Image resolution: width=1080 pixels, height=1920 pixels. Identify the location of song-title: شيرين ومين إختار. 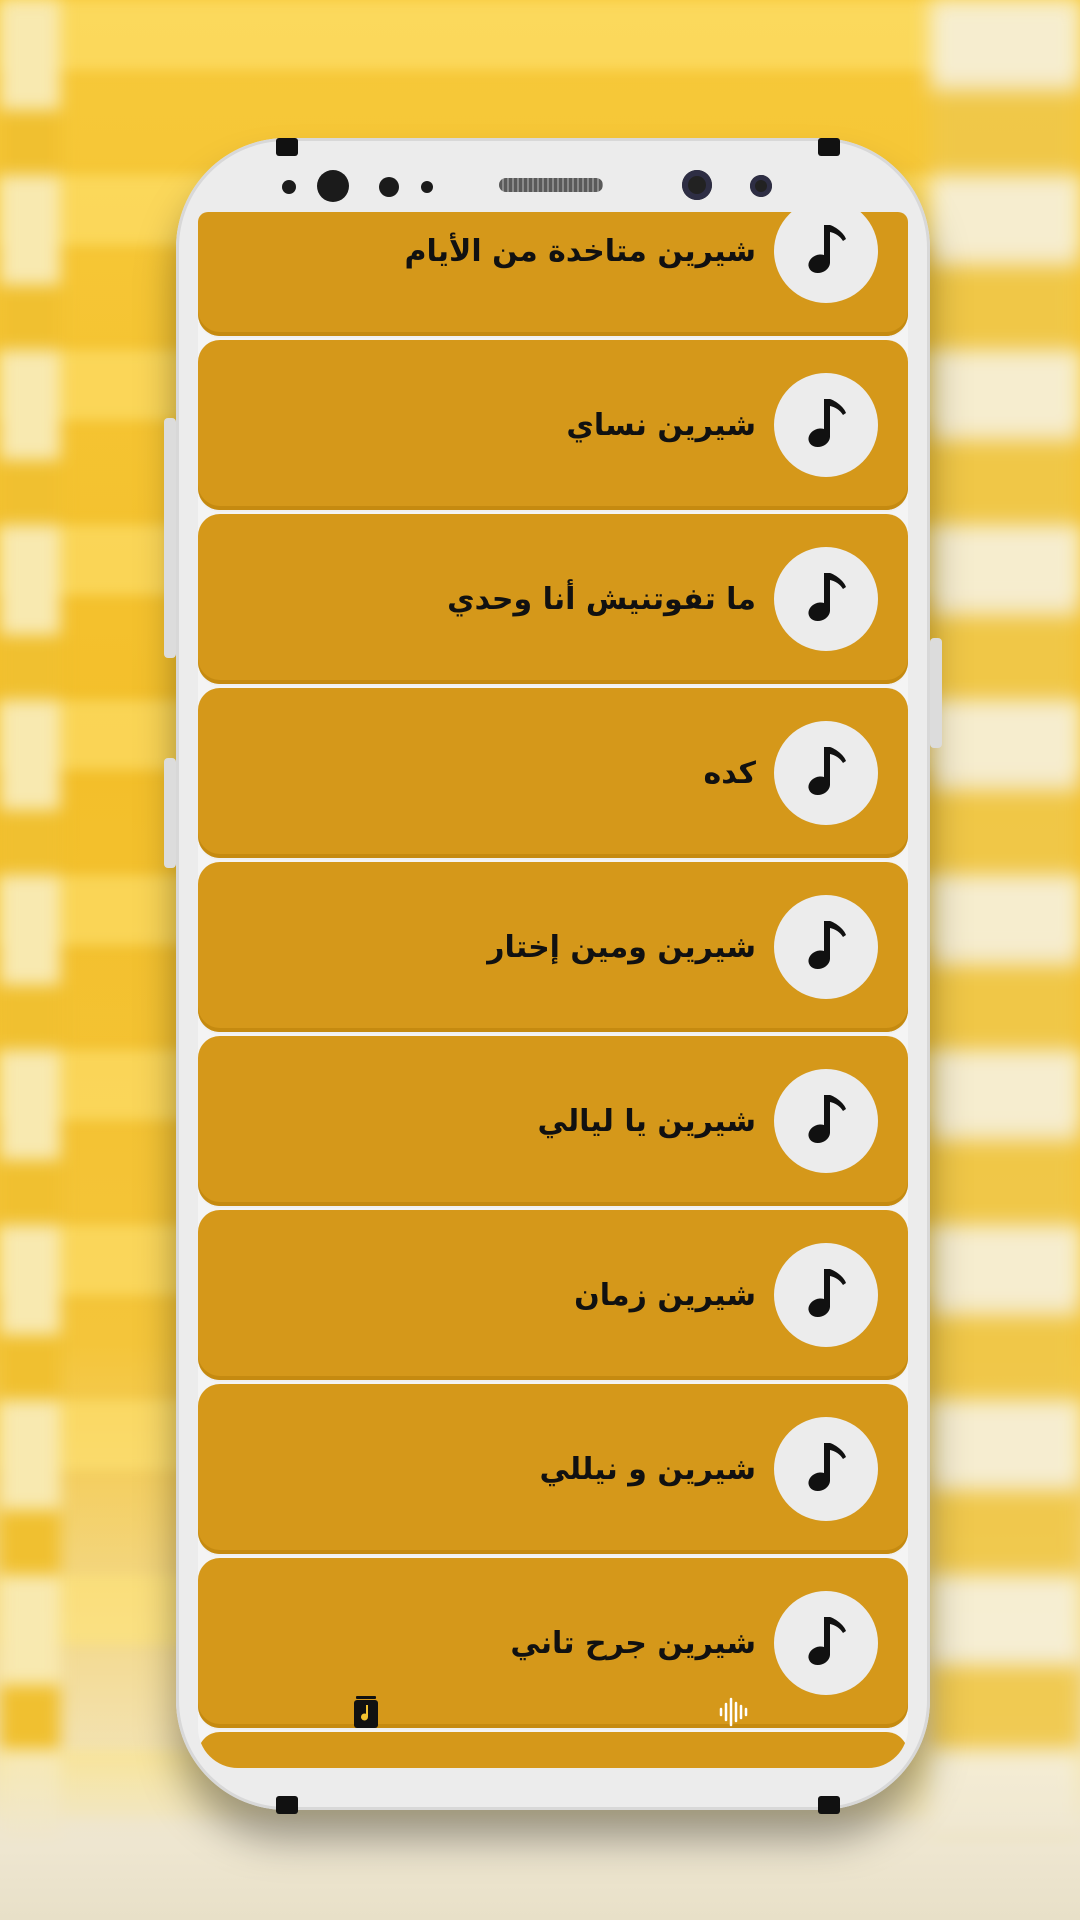
(621, 947).